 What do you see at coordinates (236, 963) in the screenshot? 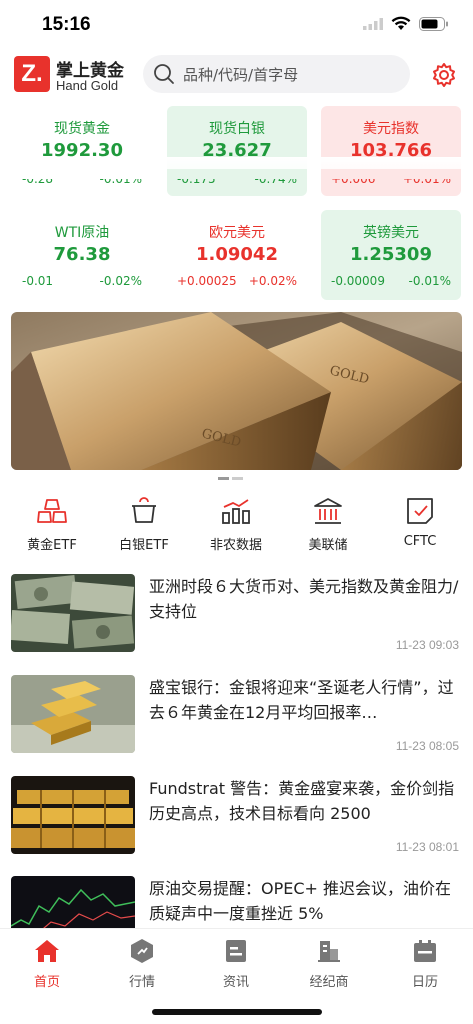
I see `tab-news: 资讯` at bounding box center [236, 963].